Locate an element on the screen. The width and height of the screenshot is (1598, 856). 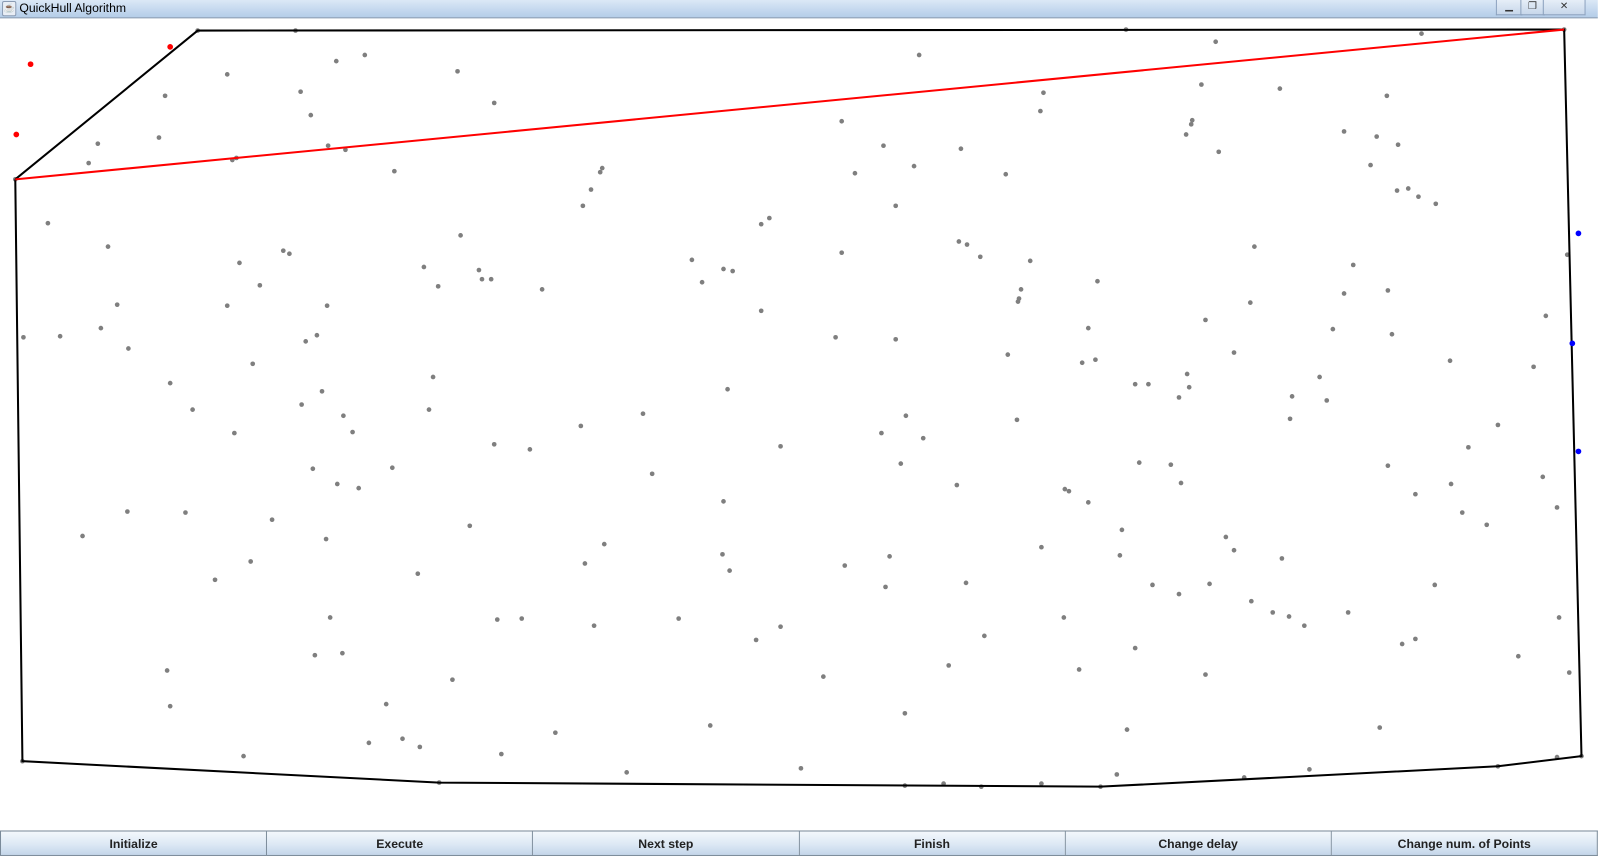
initialize-button: Initialize is located at coordinates (134, 843).